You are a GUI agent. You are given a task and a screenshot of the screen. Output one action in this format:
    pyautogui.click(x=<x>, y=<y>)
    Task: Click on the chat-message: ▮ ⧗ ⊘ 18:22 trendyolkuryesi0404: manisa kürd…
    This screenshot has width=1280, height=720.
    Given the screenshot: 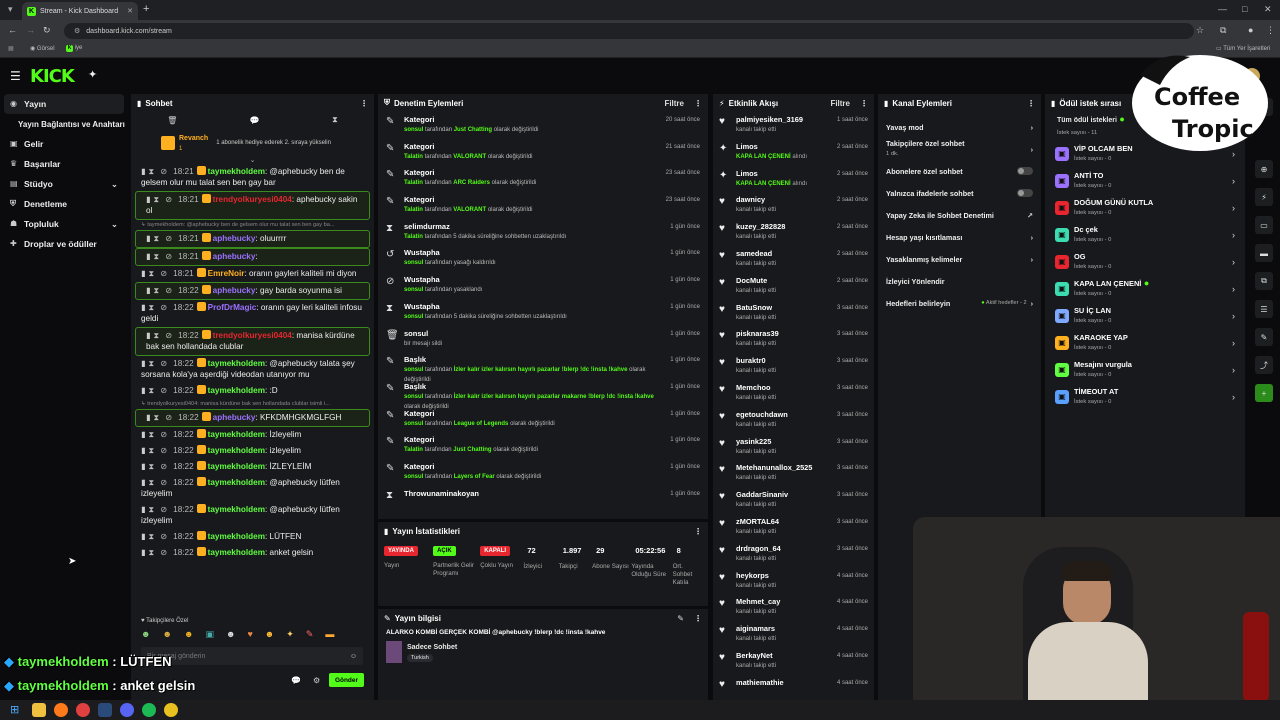 What is the action you would take?
    pyautogui.click(x=252, y=341)
    